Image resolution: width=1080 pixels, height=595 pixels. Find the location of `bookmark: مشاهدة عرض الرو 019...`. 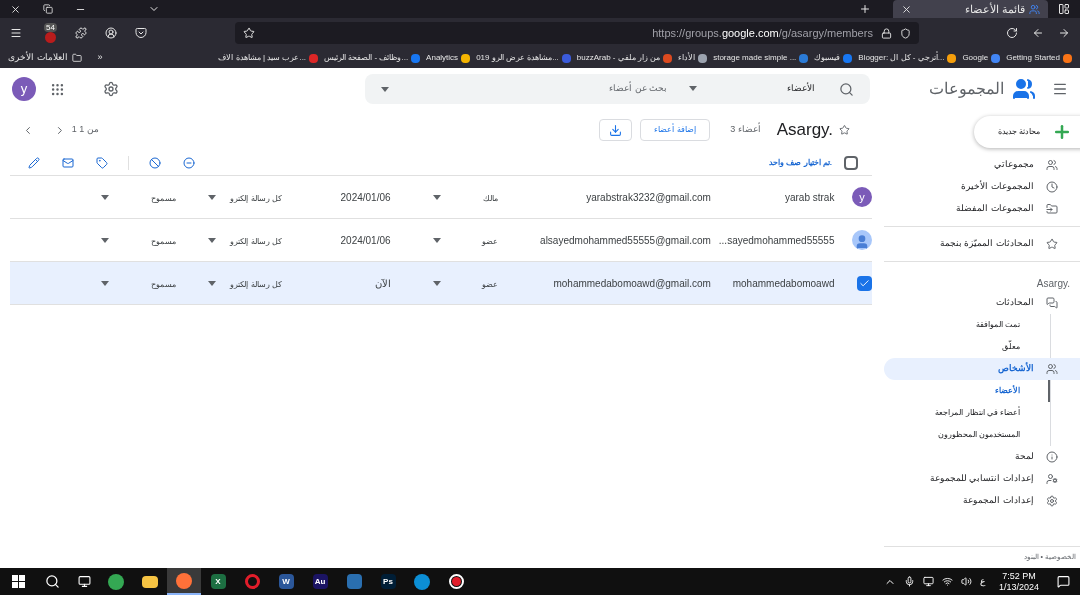

bookmark: مشاهدة عرض الرو 019... is located at coordinates (523, 58).